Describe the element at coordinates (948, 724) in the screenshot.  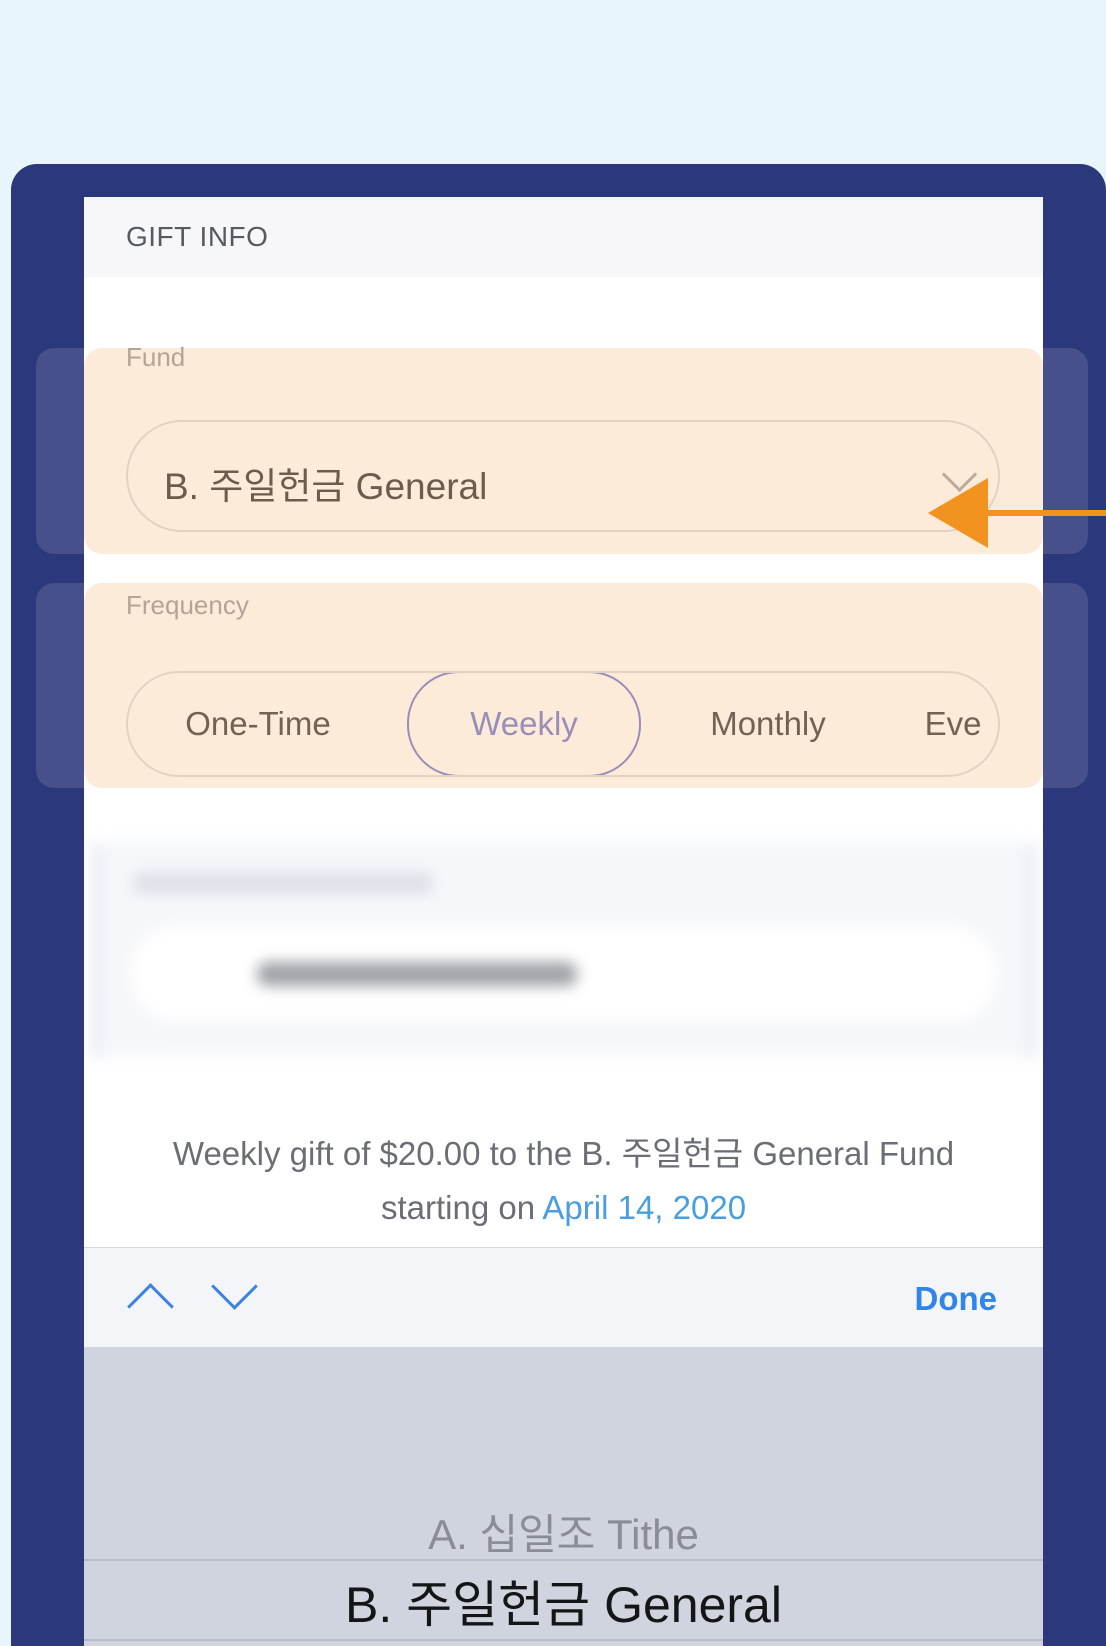
I see `frequency-option-every: Eve` at that location.